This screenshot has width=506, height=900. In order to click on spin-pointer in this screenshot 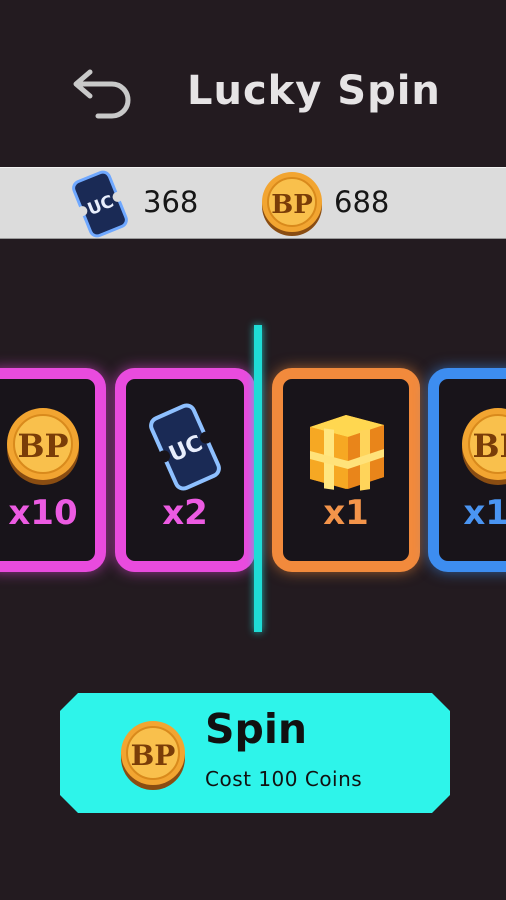, I will do `click(258, 478)`.